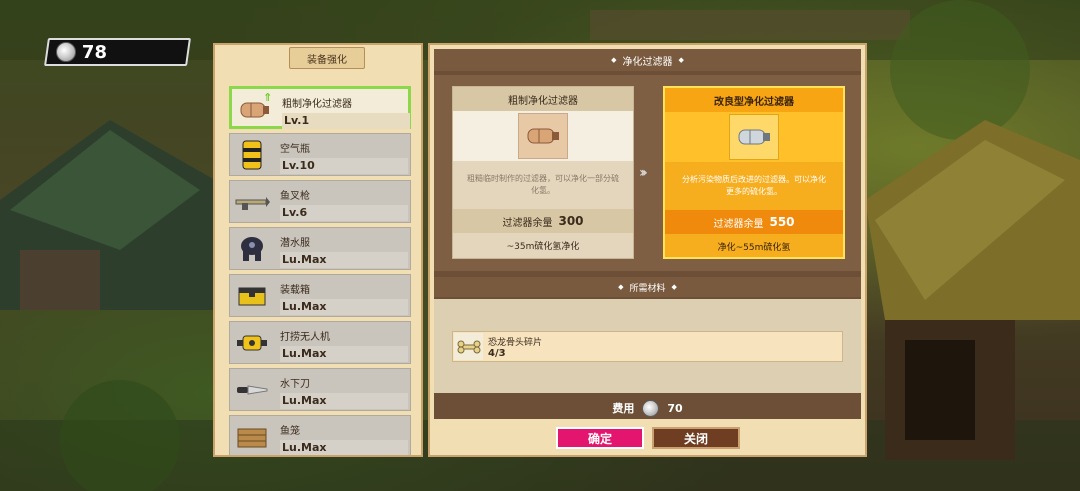 The image size is (1080, 491). I want to click on purification-range: ~35m硫化氢净化, so click(543, 247).